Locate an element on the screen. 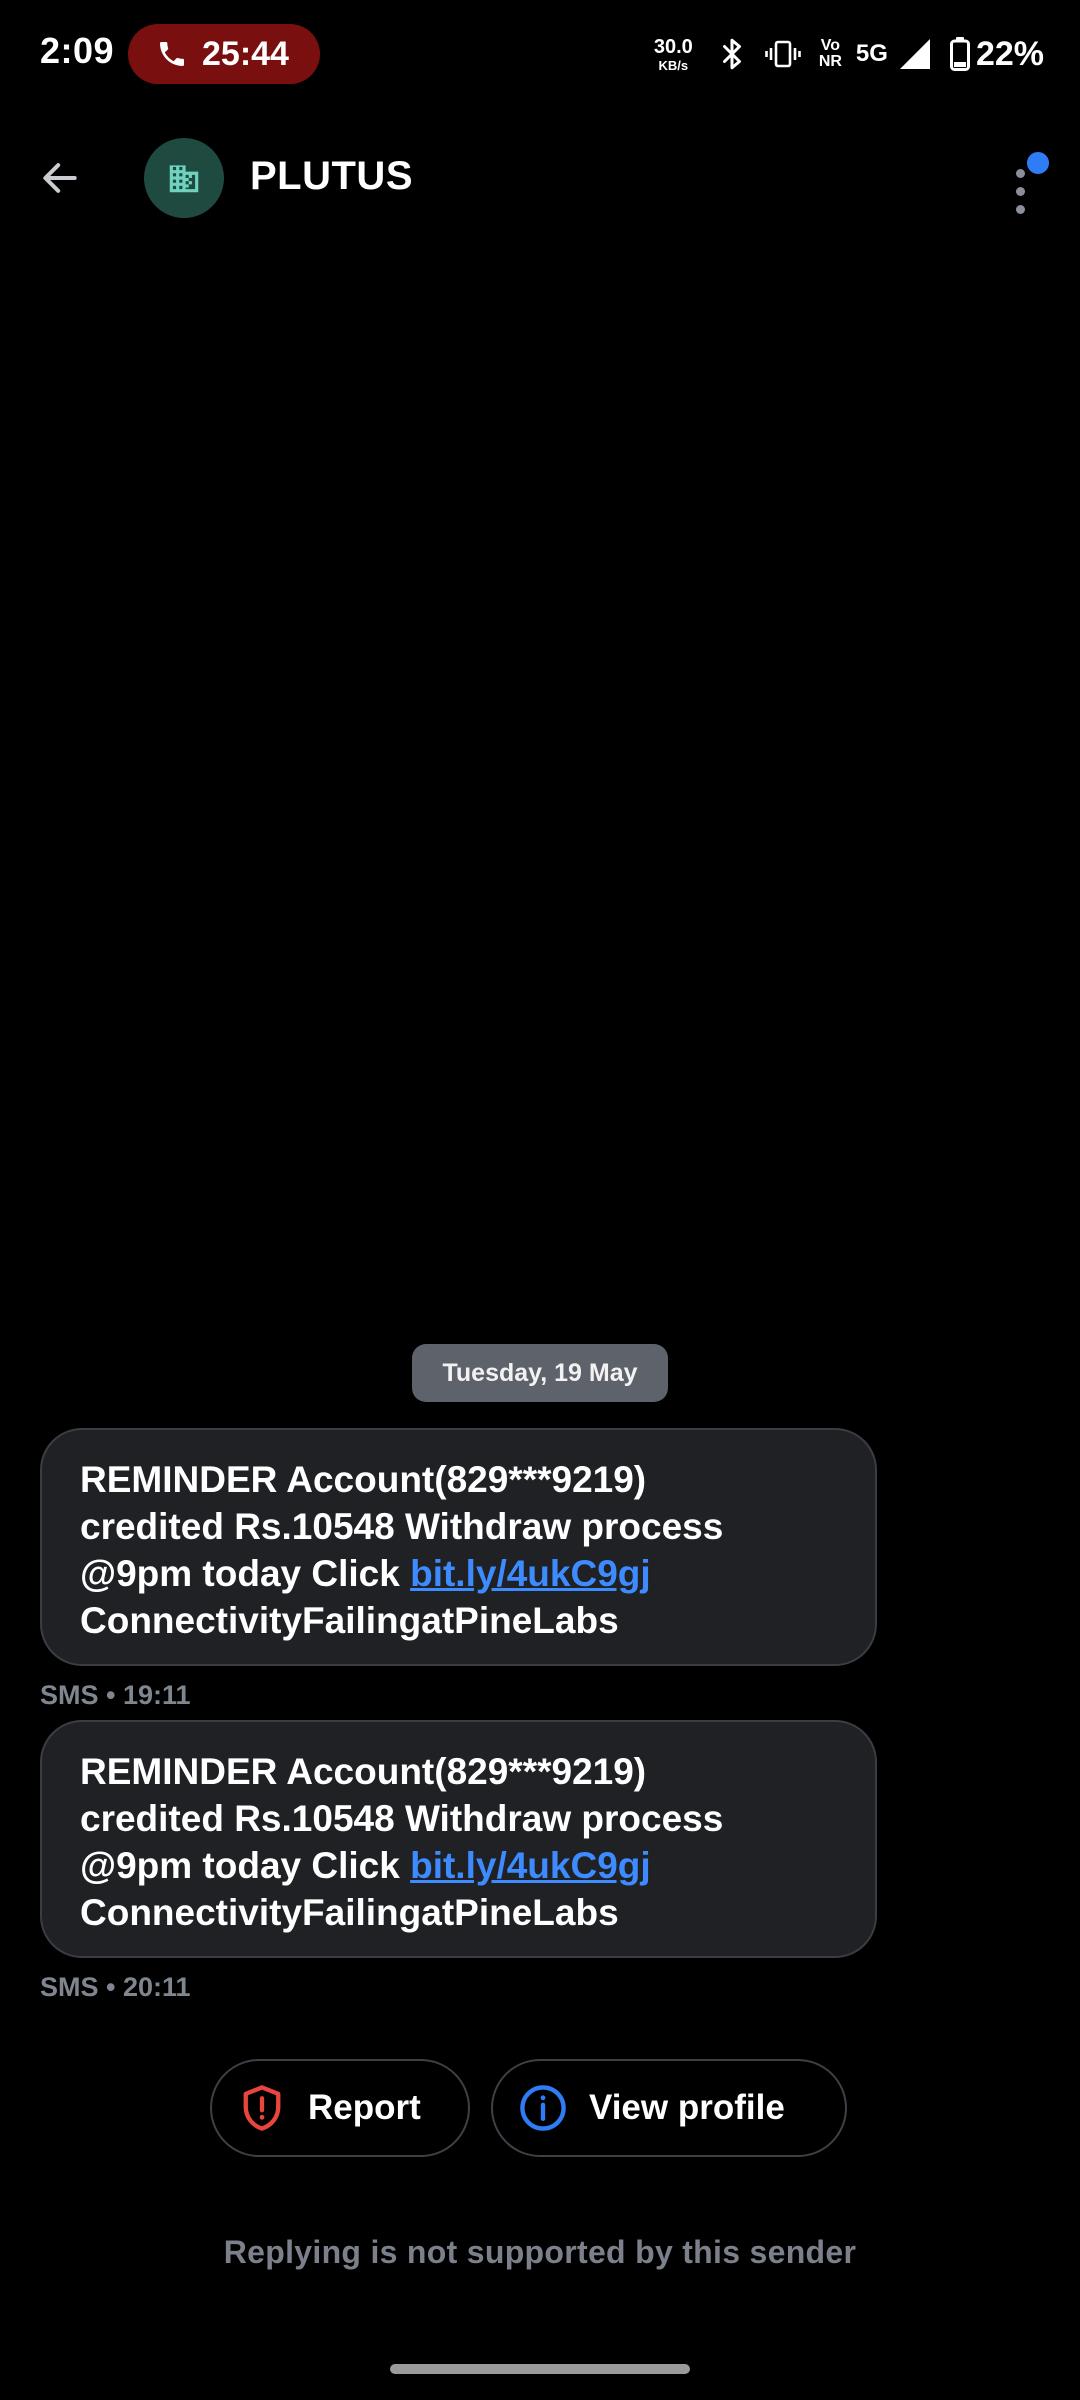 Image resolution: width=1080 pixels, height=2400 pixels. volte-label: Vo is located at coordinates (830, 45).